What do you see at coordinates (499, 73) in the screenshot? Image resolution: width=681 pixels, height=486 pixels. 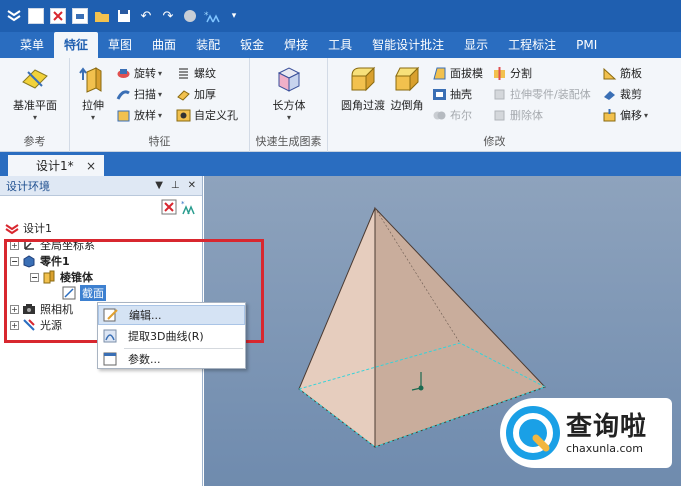 I see `split-icon` at bounding box center [499, 73].